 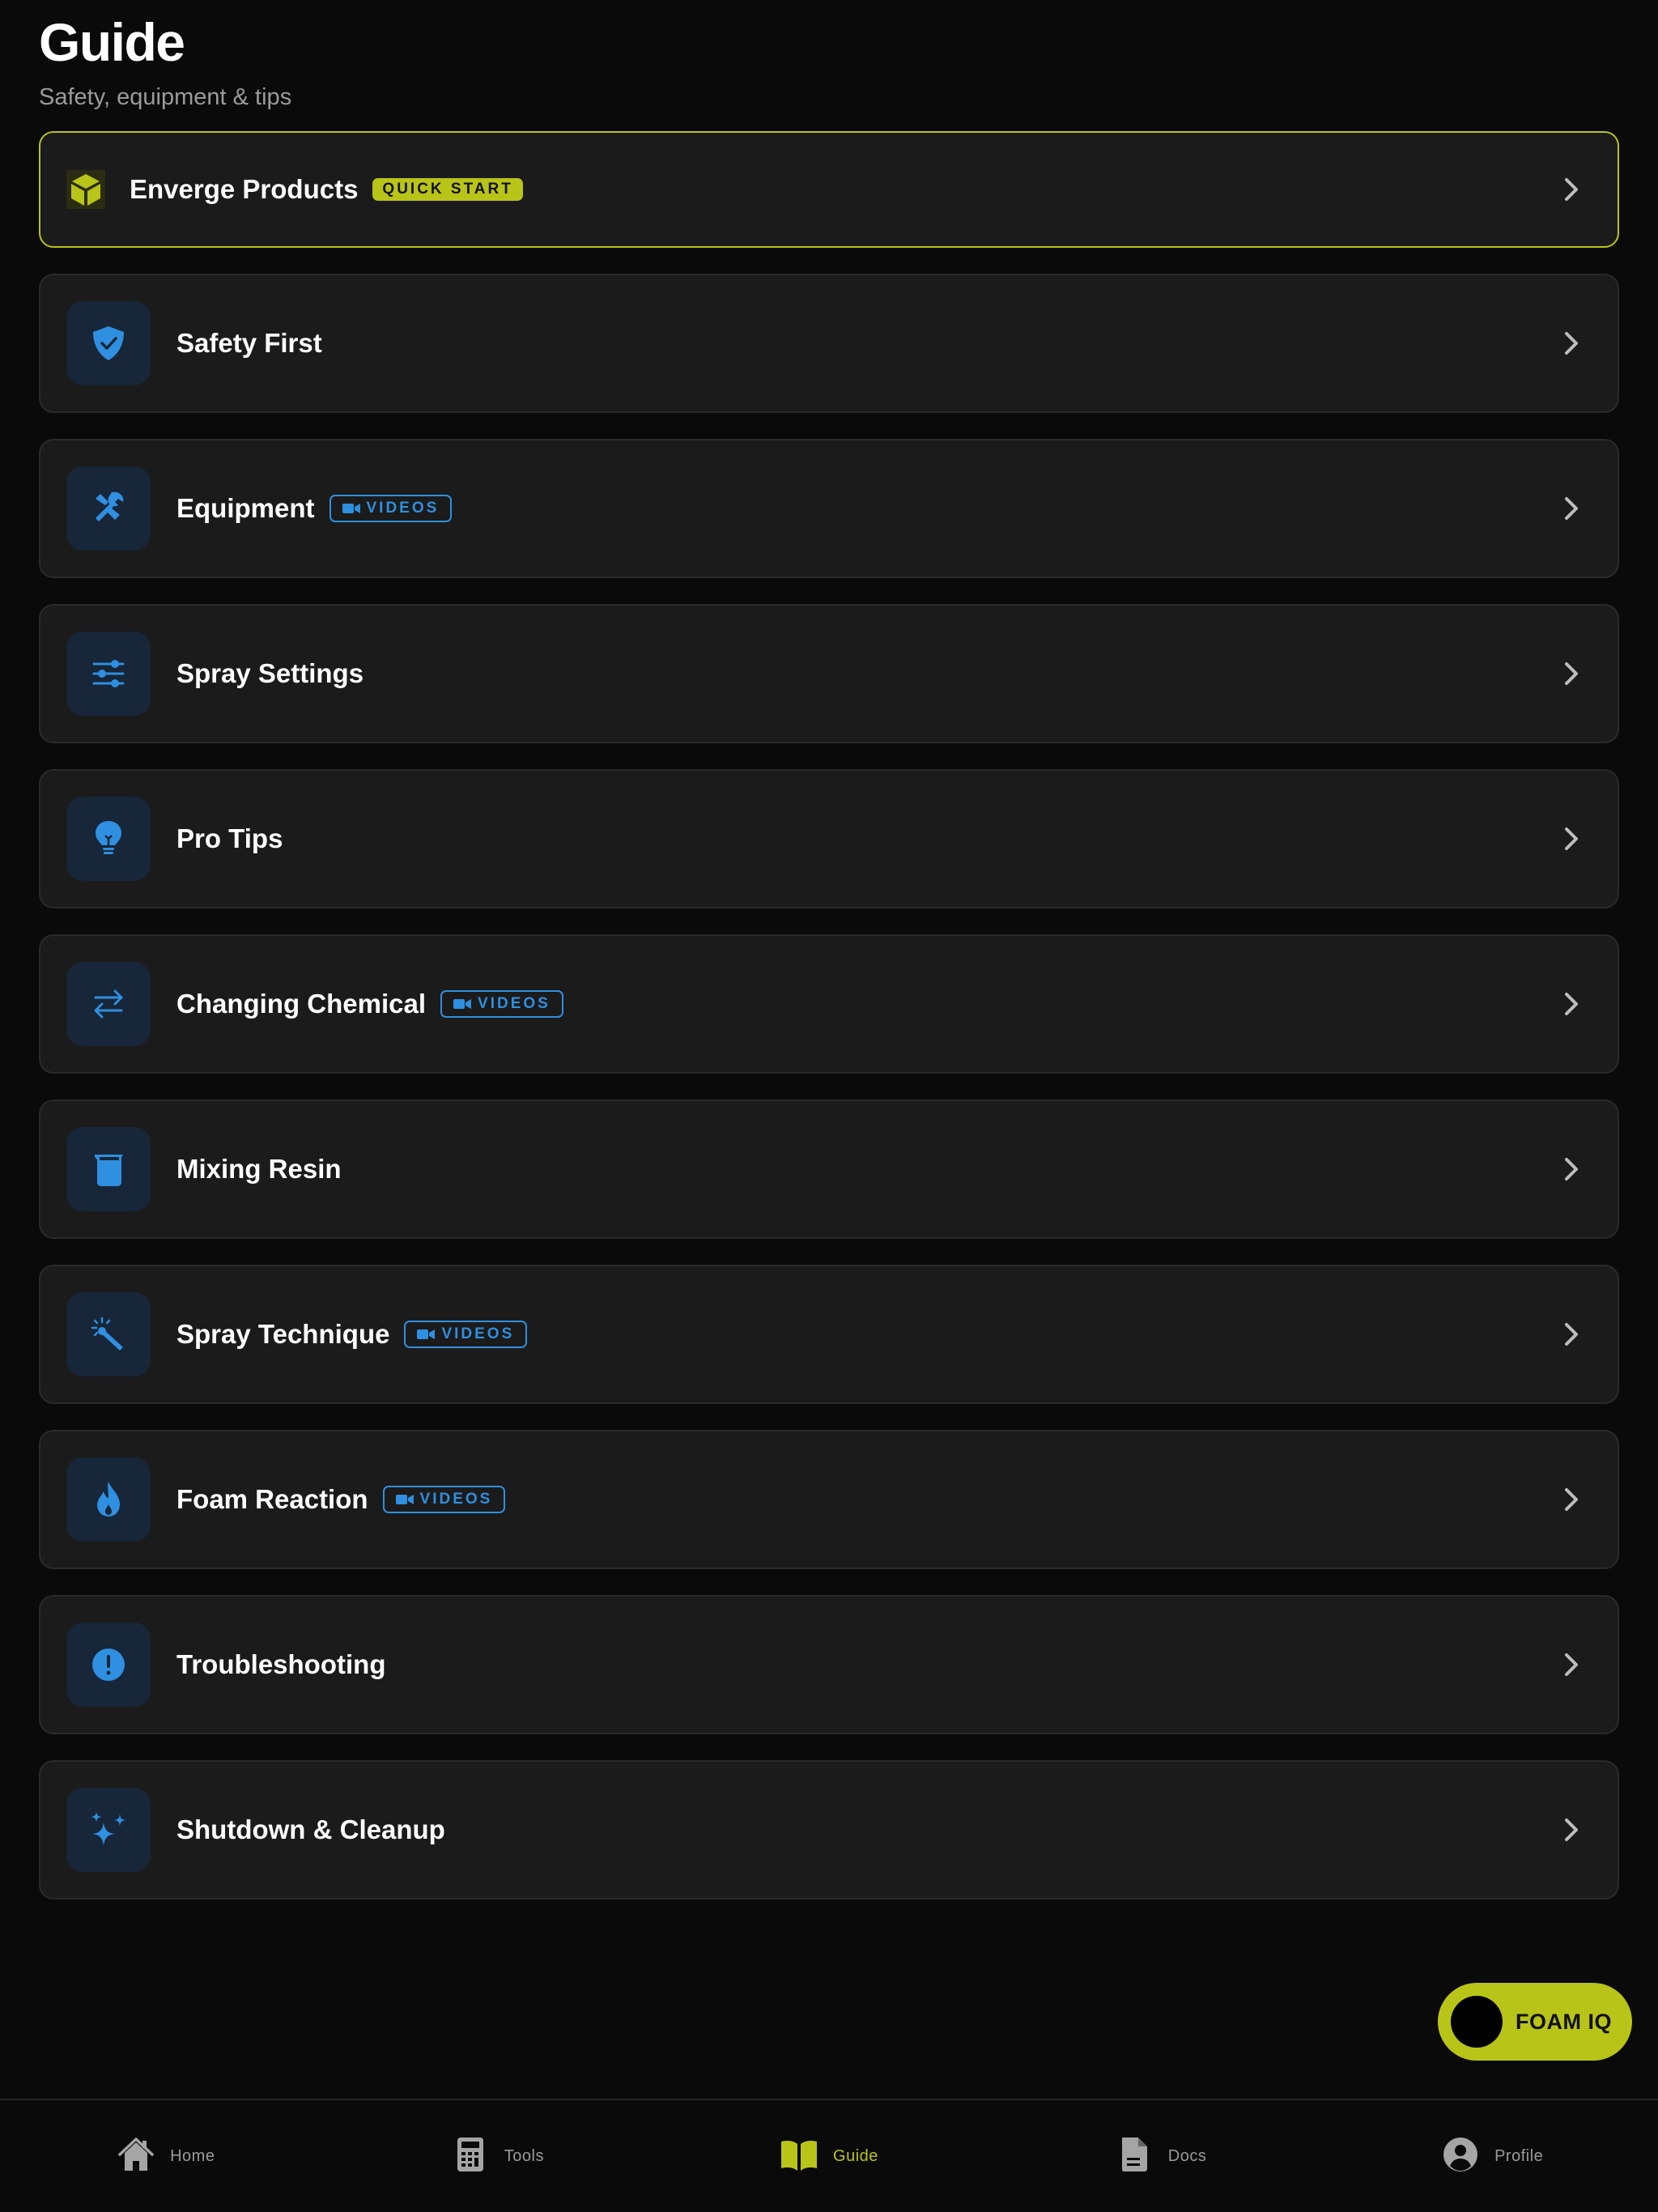 What do you see at coordinates (829, 1499) in the screenshot?
I see `guide-item-foam-reaction: Foam Reaction VIDEOS` at bounding box center [829, 1499].